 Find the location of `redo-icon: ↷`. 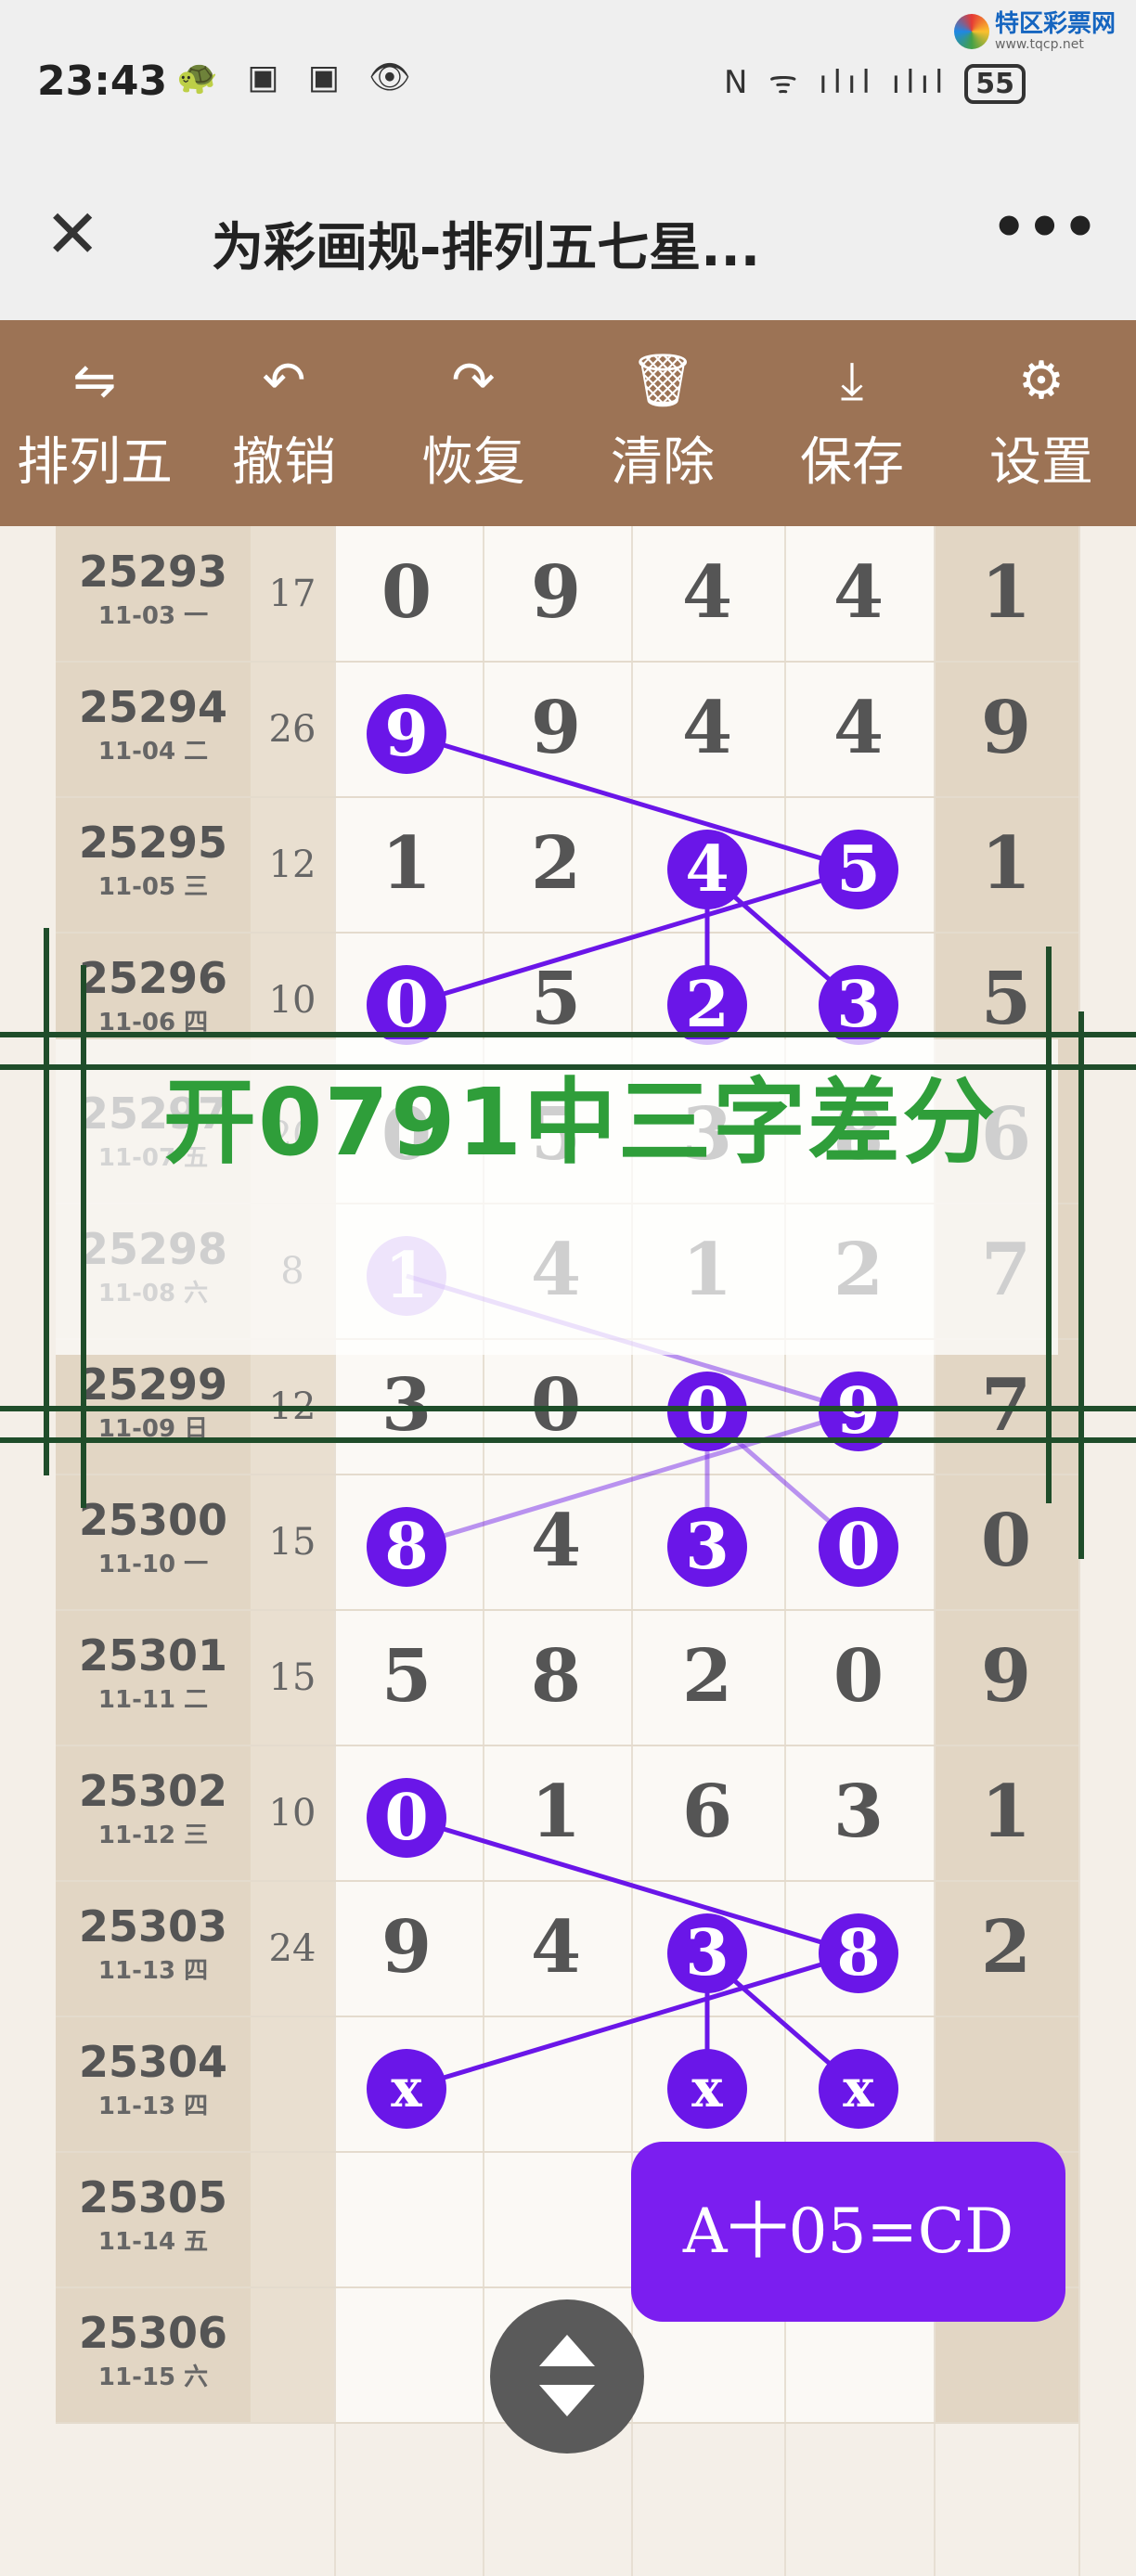

redo-icon: ↷ is located at coordinates (473, 381).